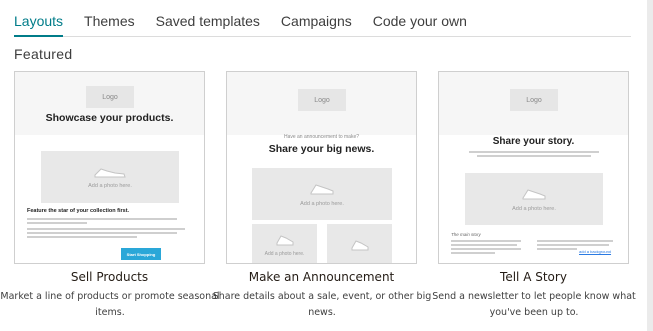  Describe the element at coordinates (466, 234) in the screenshot. I see `preview-section-label: The main story` at that location.